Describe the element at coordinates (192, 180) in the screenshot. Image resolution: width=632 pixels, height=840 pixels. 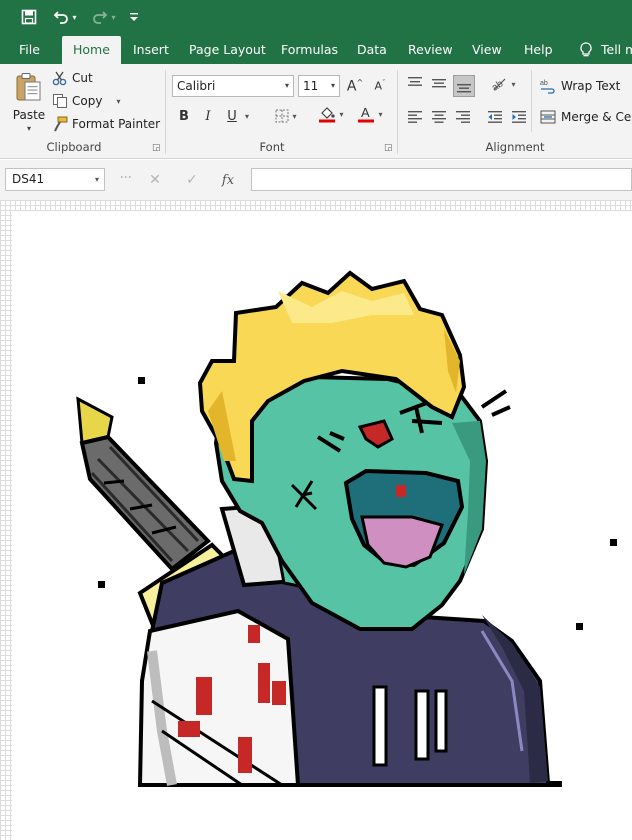
I see `confirm-entry-button: ✓` at that location.